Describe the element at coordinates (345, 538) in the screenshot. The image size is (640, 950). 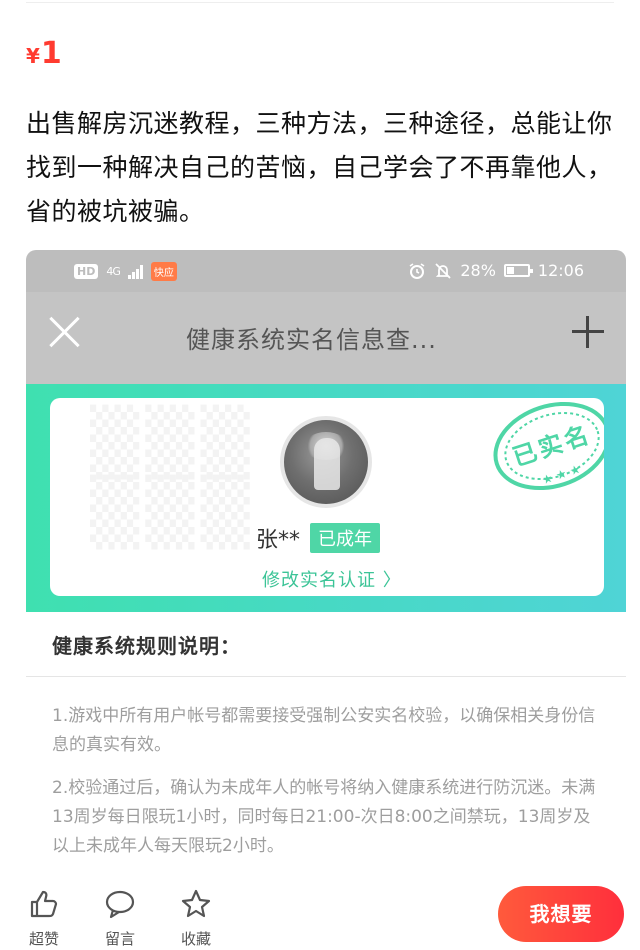
I see `adult-badge: 已成年` at that location.